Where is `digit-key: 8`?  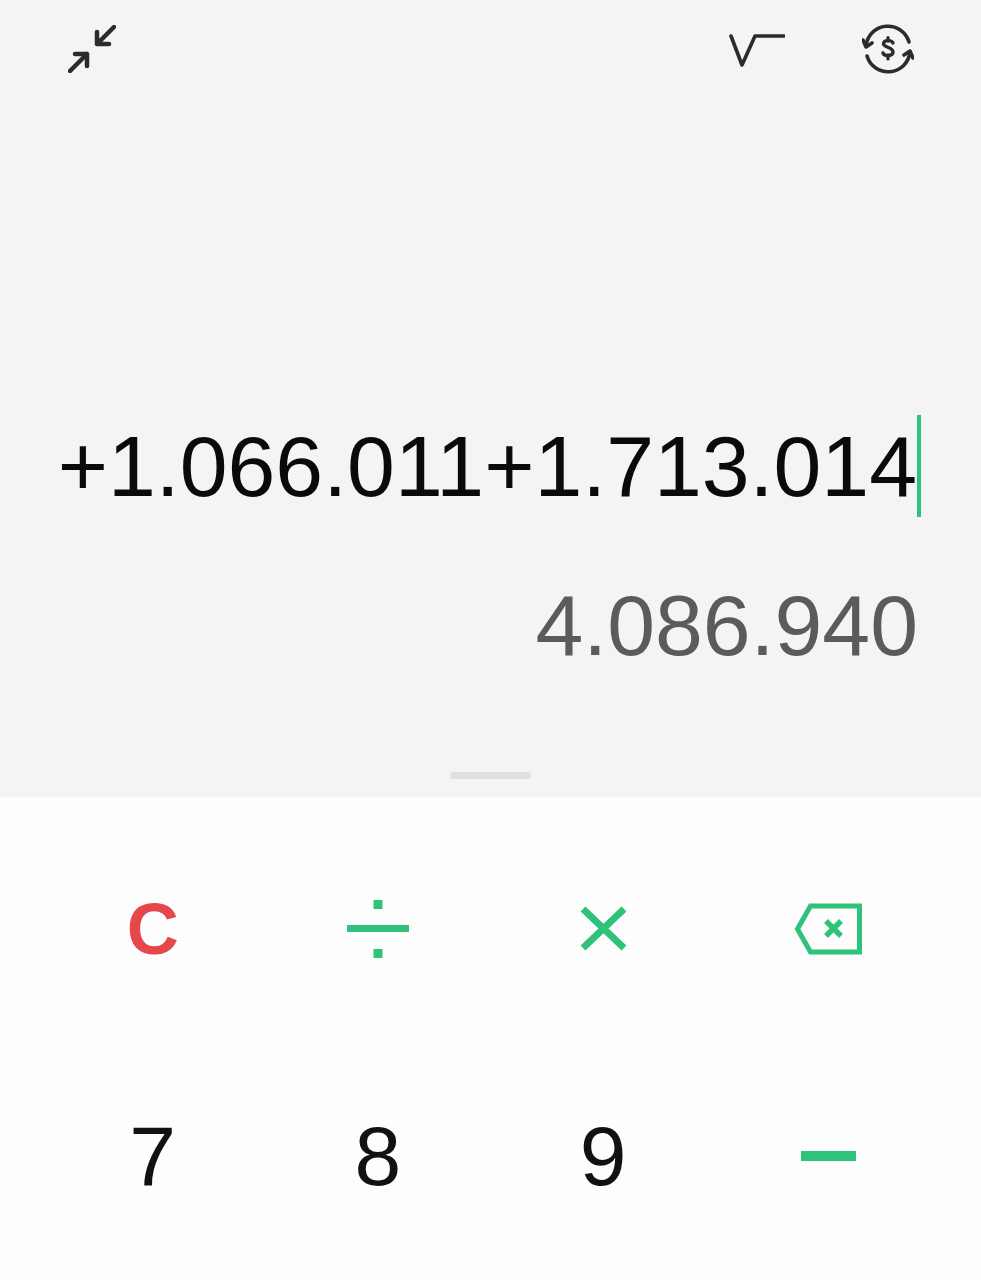 digit-key: 8 is located at coordinates (377, 1155).